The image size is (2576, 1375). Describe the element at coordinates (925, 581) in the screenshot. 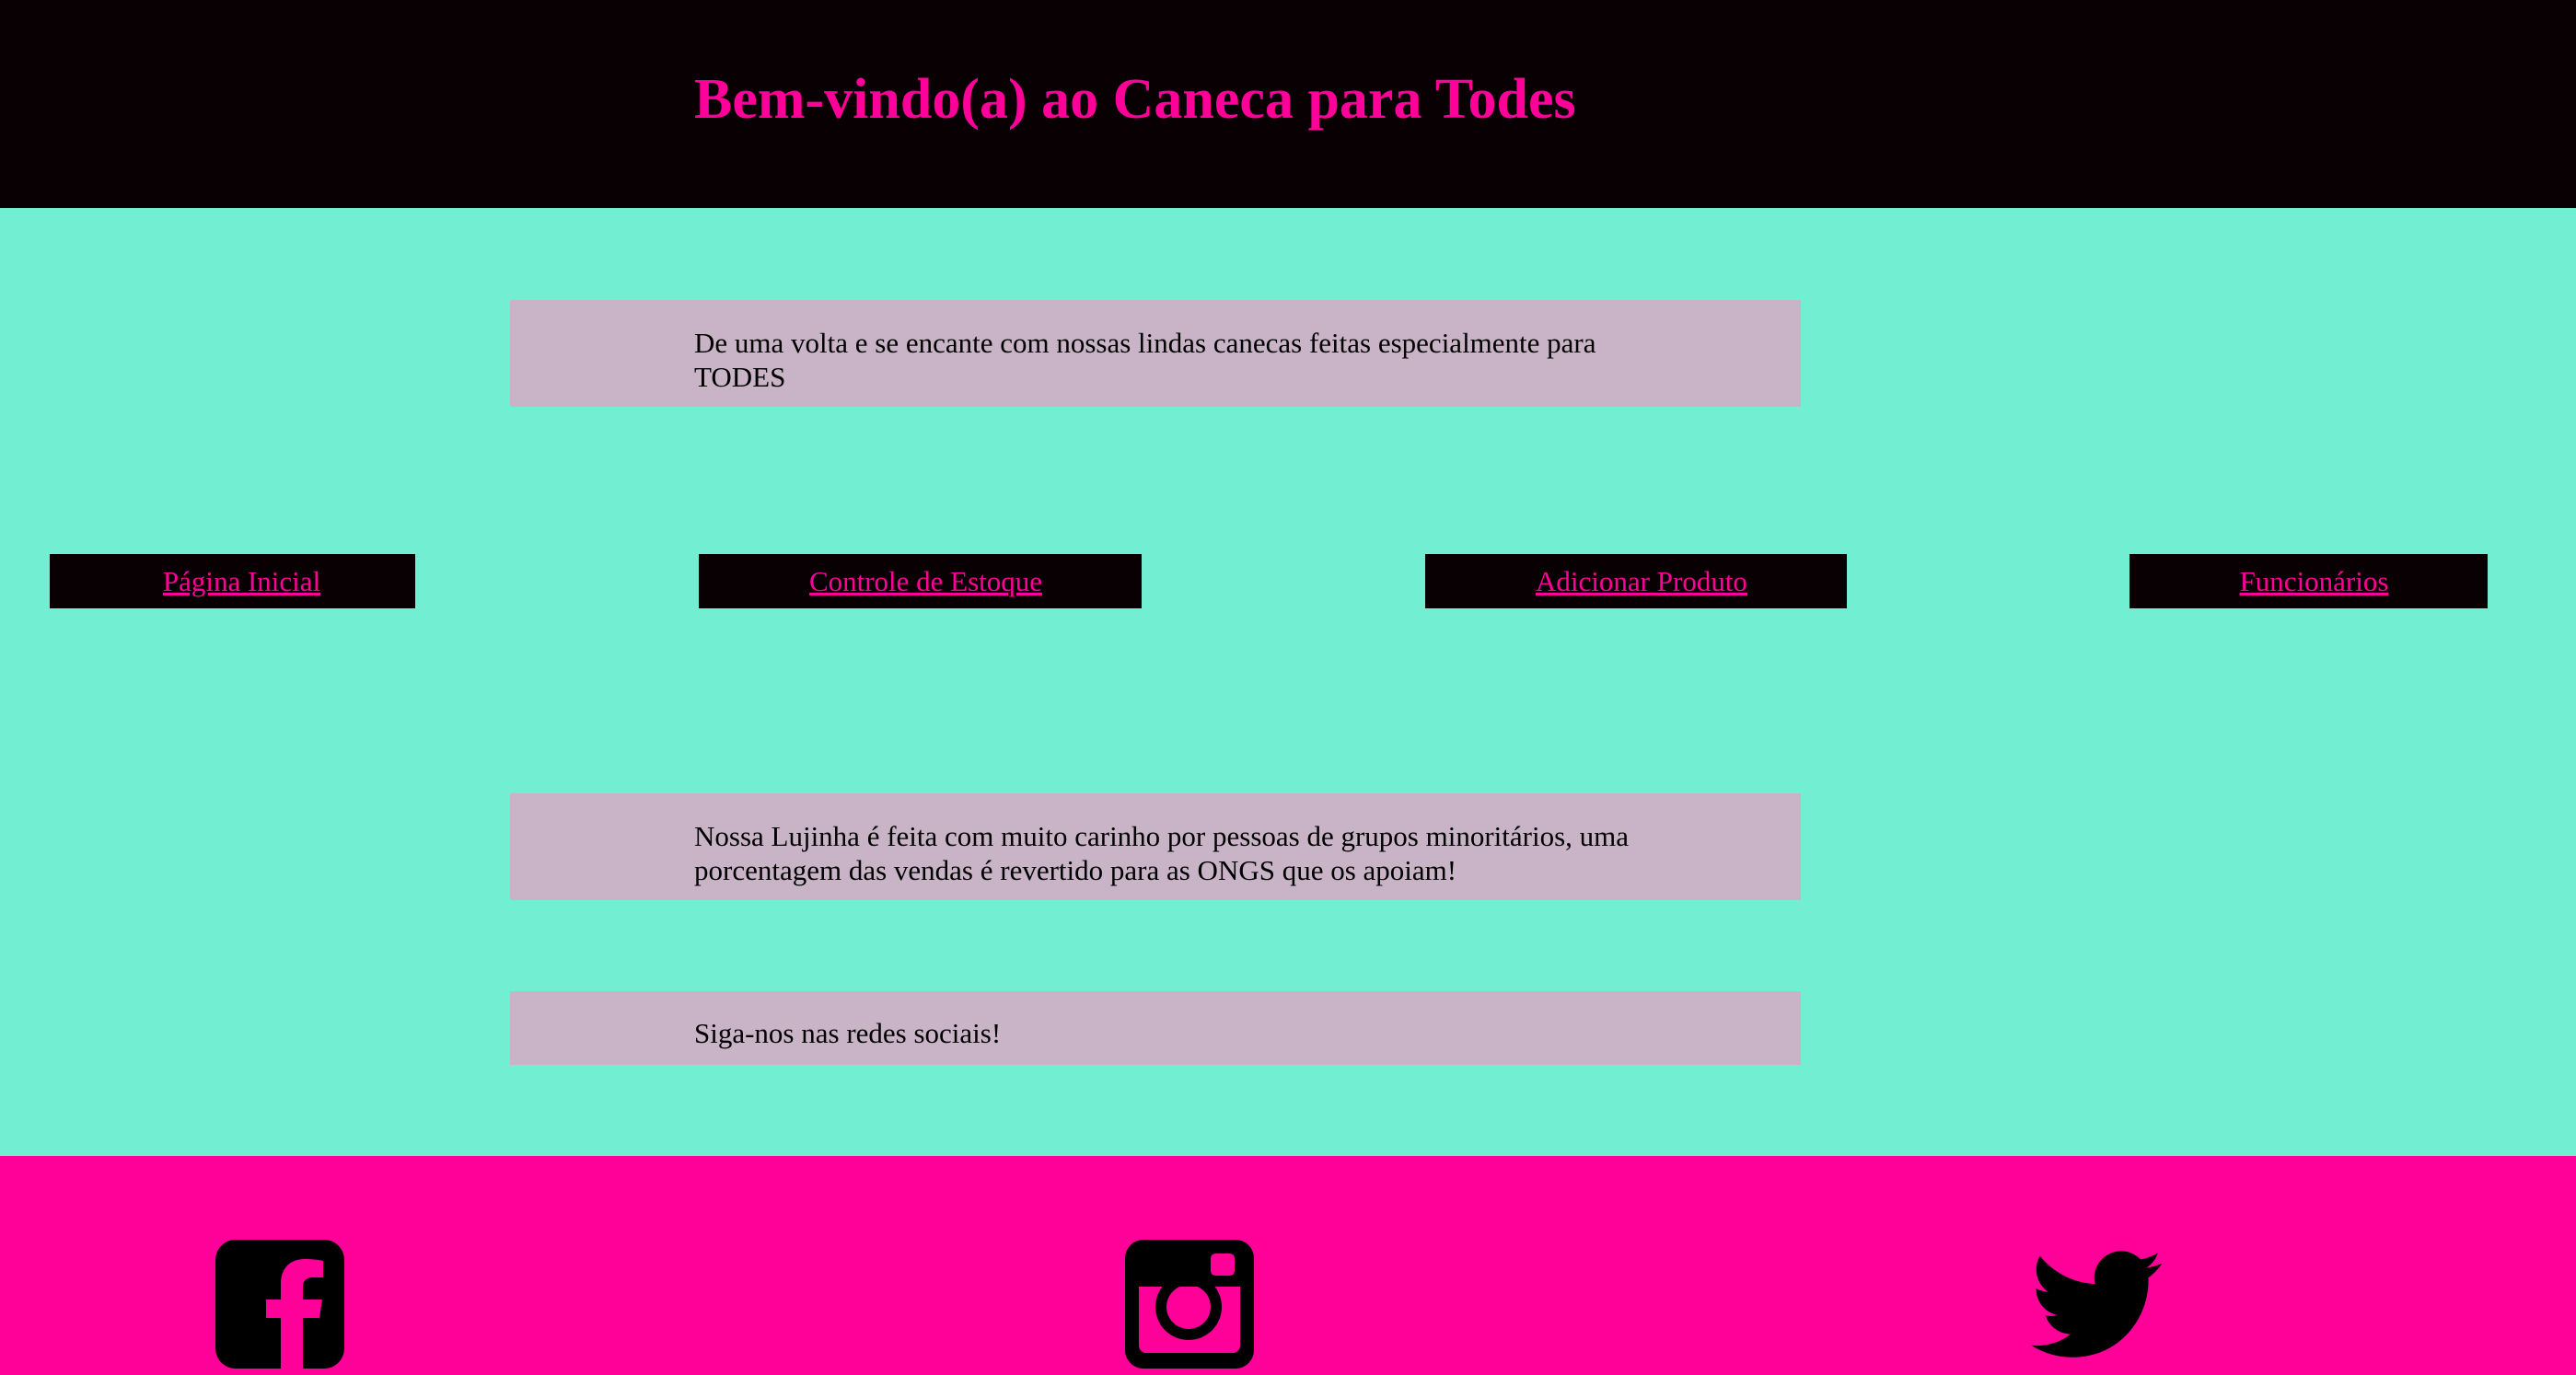

I see `nav-link-stock-control: Controle de Estoque` at that location.